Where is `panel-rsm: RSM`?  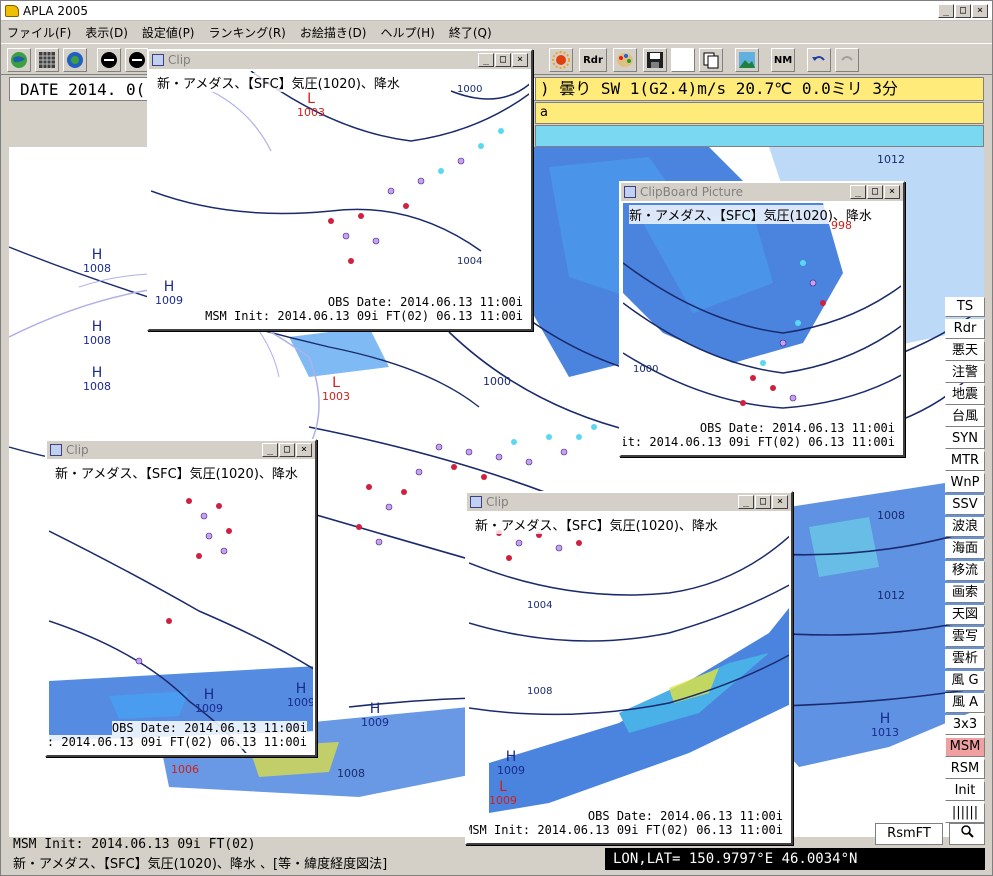
panel-rsm: RSM is located at coordinates (965, 769).